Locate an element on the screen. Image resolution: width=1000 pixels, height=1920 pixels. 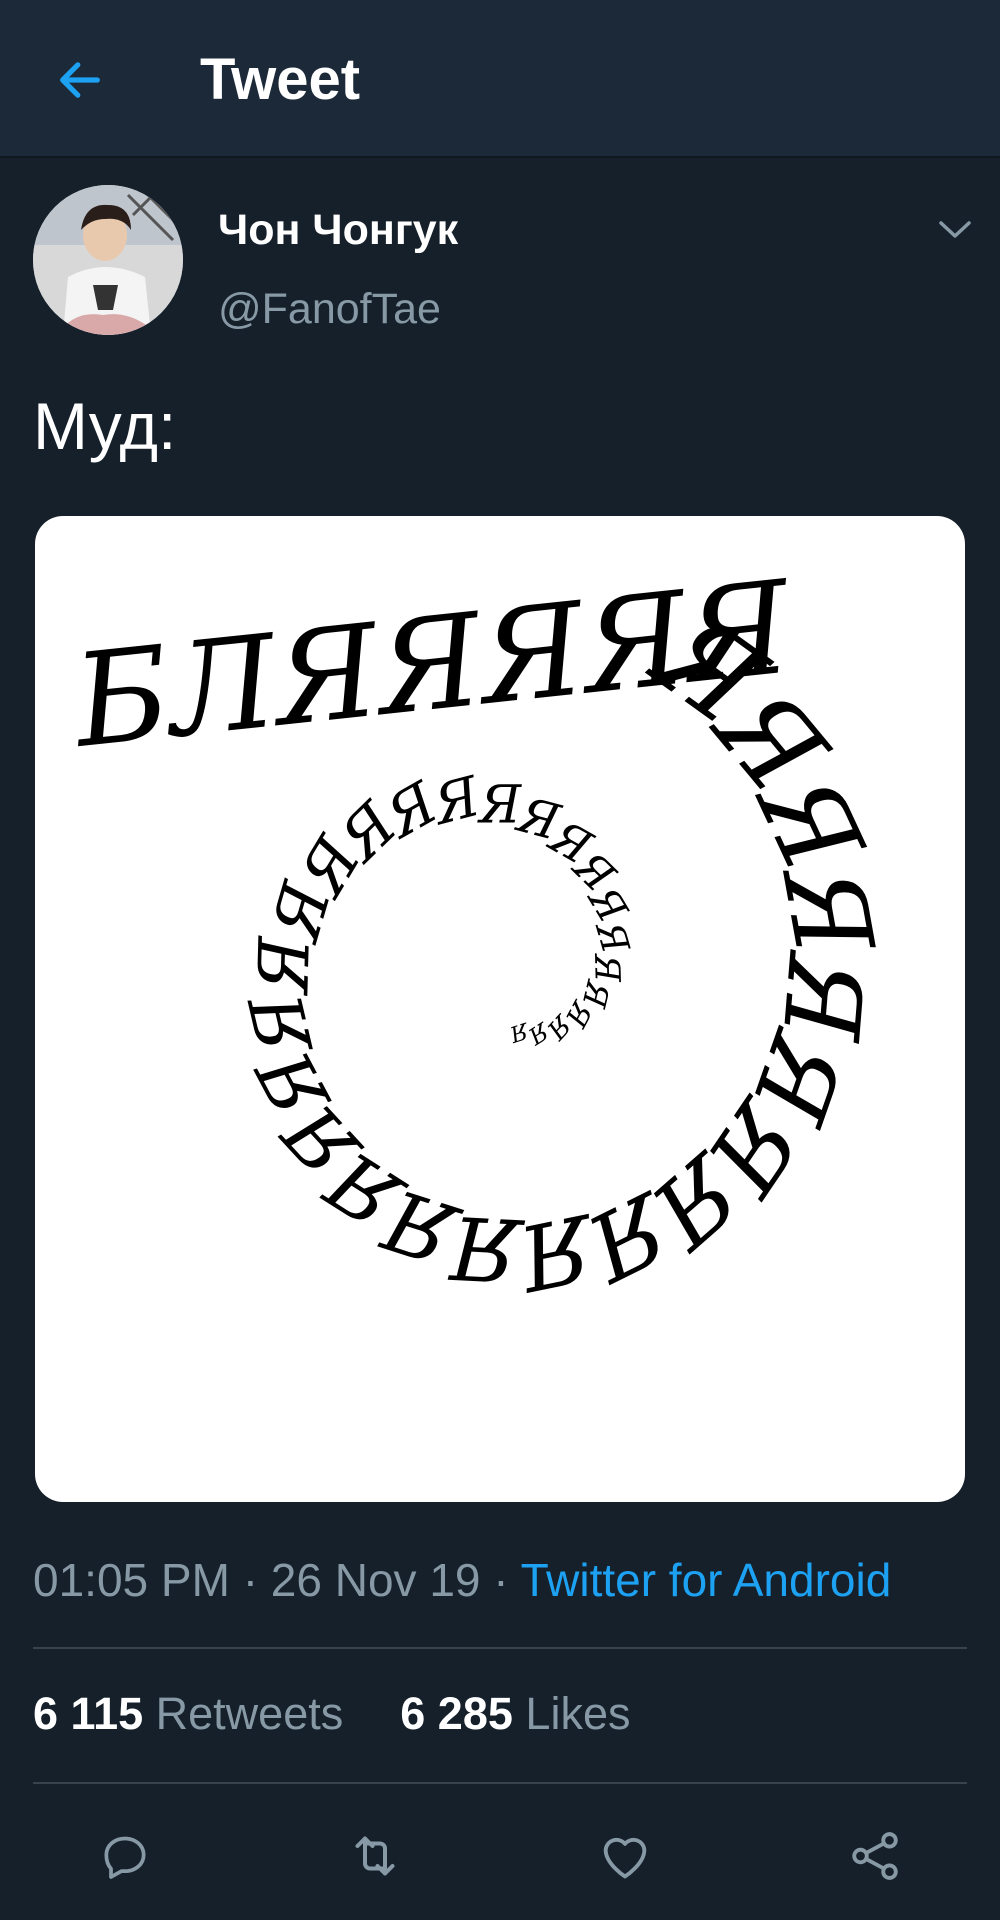
tweet-menu-button is located at coordinates (955, 230).